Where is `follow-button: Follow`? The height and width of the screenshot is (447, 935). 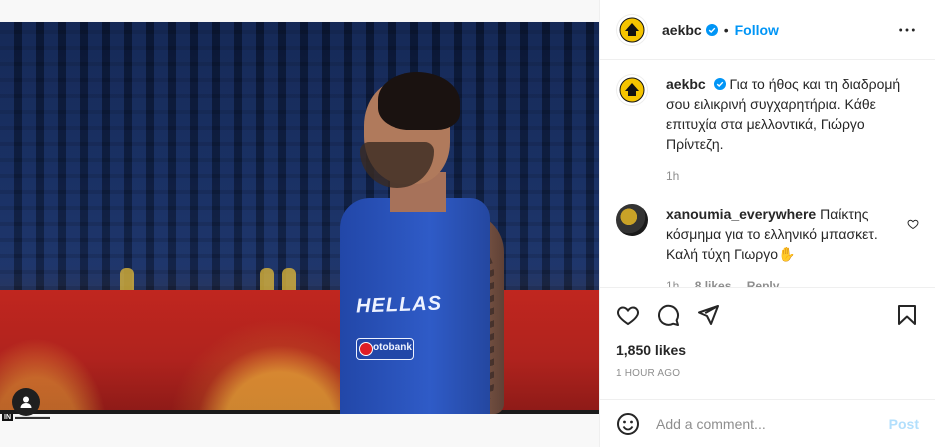 follow-button: Follow is located at coordinates (757, 30).